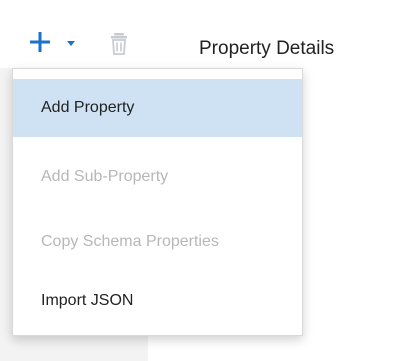 This screenshot has width=397, height=361. What do you see at coordinates (40, 42) in the screenshot?
I see `plus-icon` at bounding box center [40, 42].